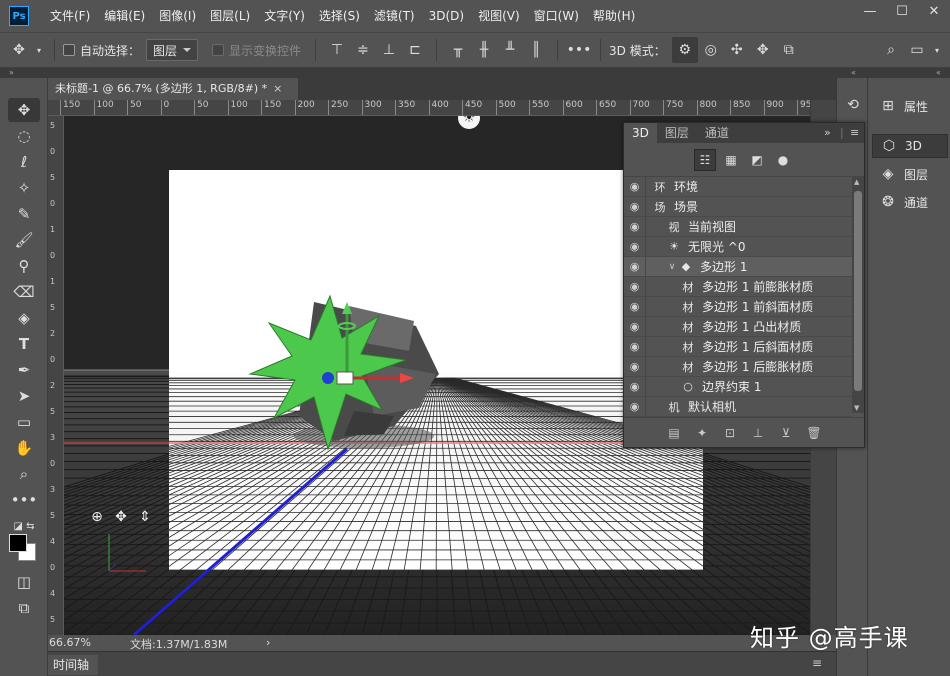 This screenshot has height=676, width=950. I want to click on tab-3d: 3D, so click(640, 133).